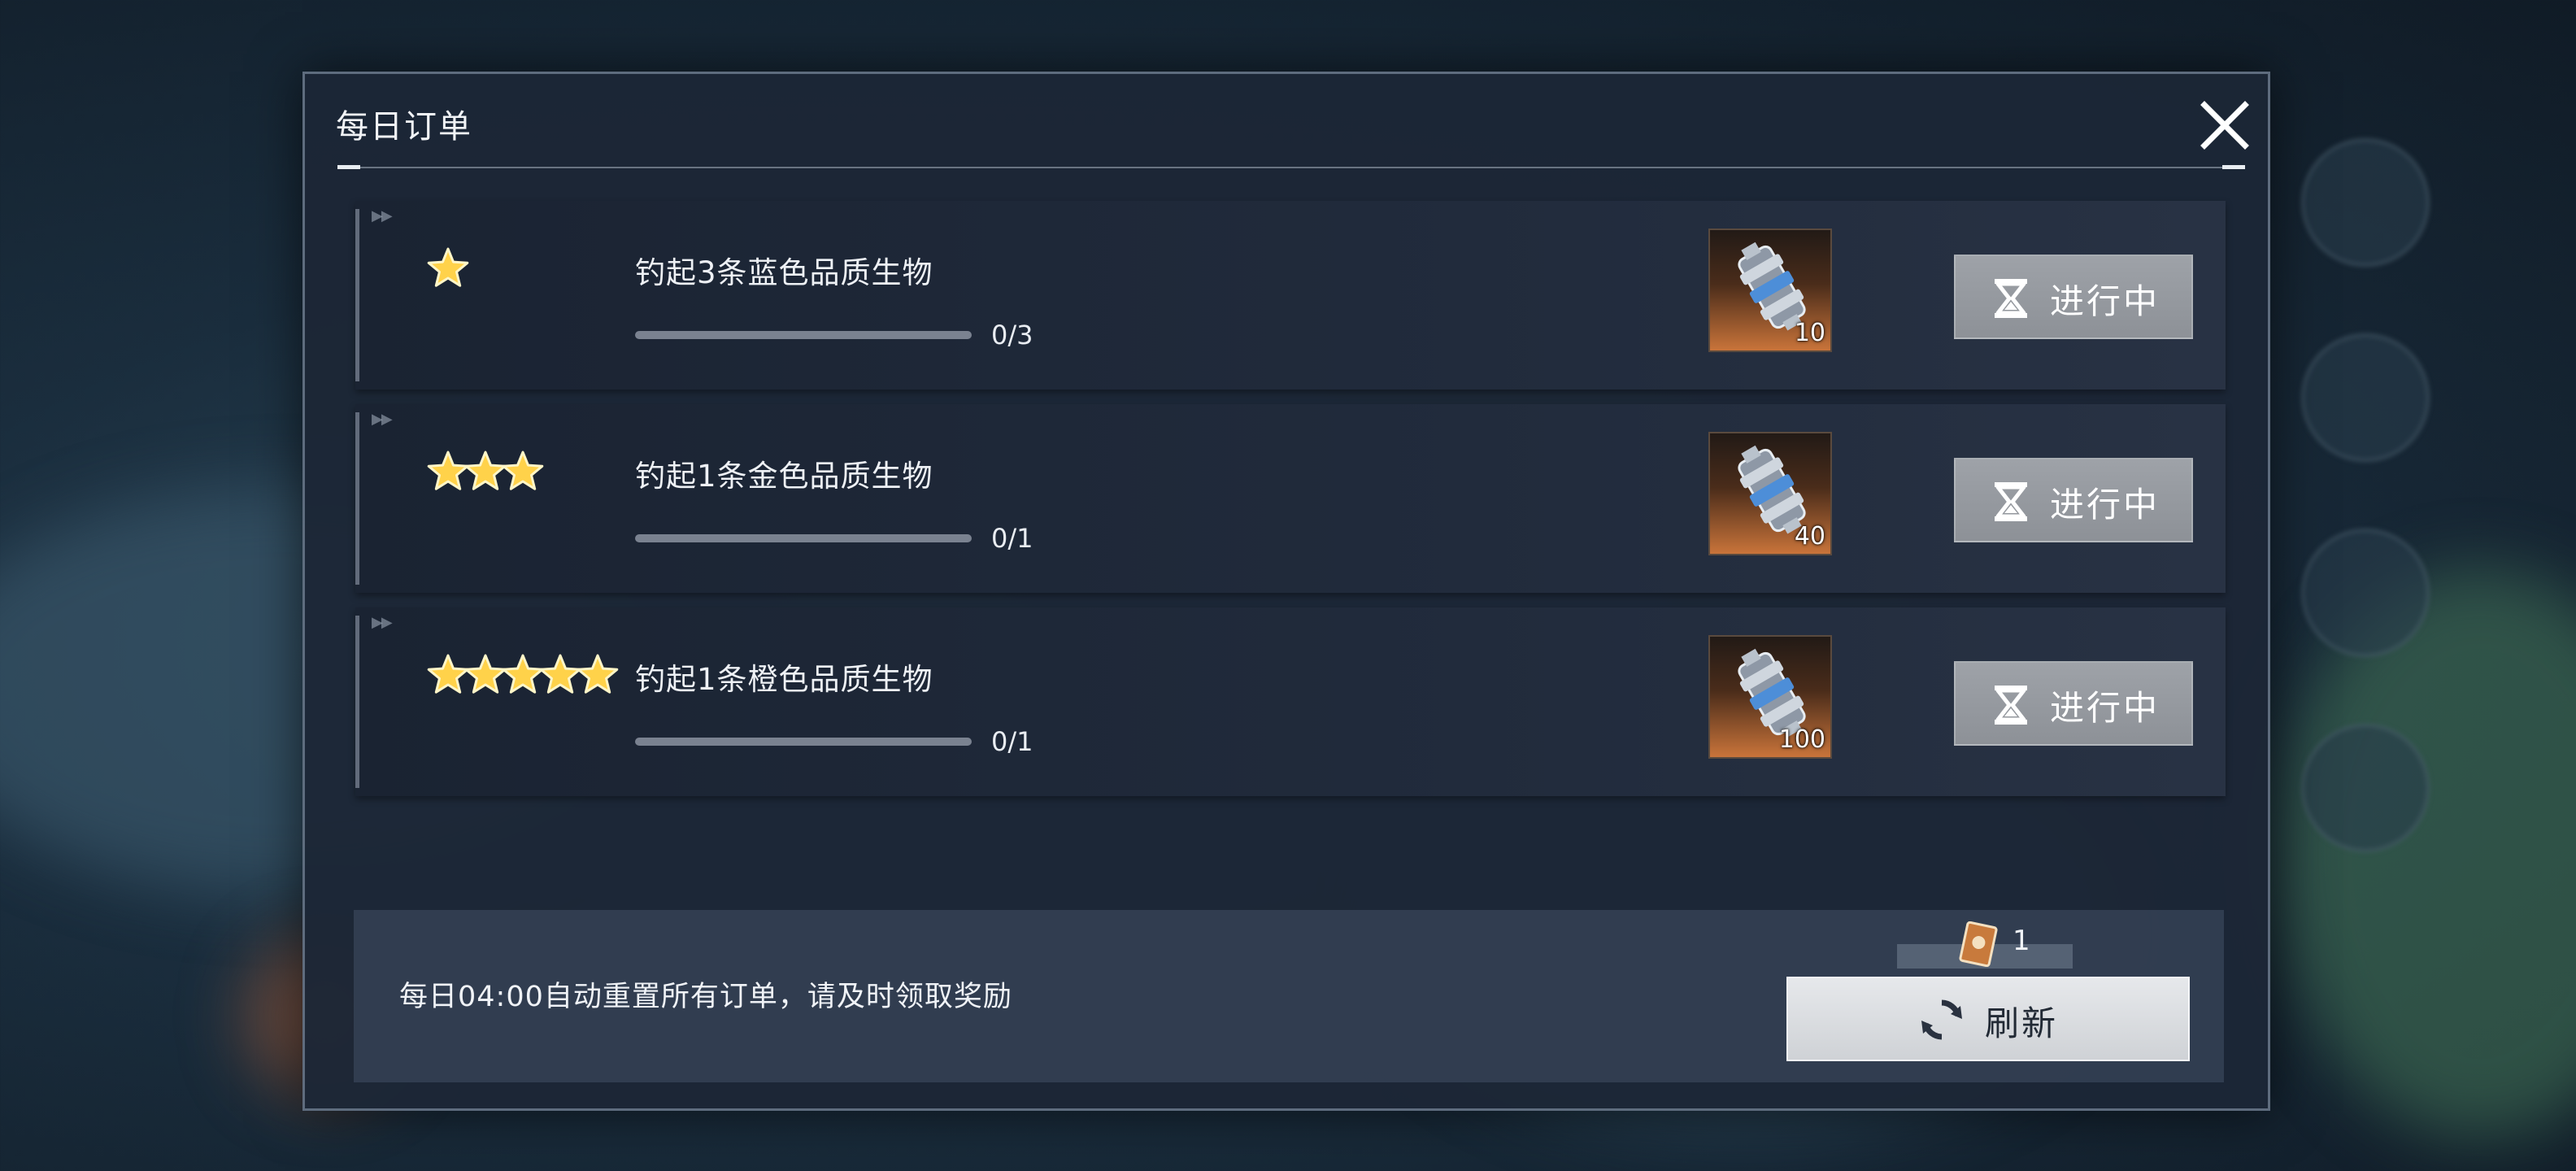 Image resolution: width=2576 pixels, height=1171 pixels. I want to click on reward-count: 40, so click(1809, 536).